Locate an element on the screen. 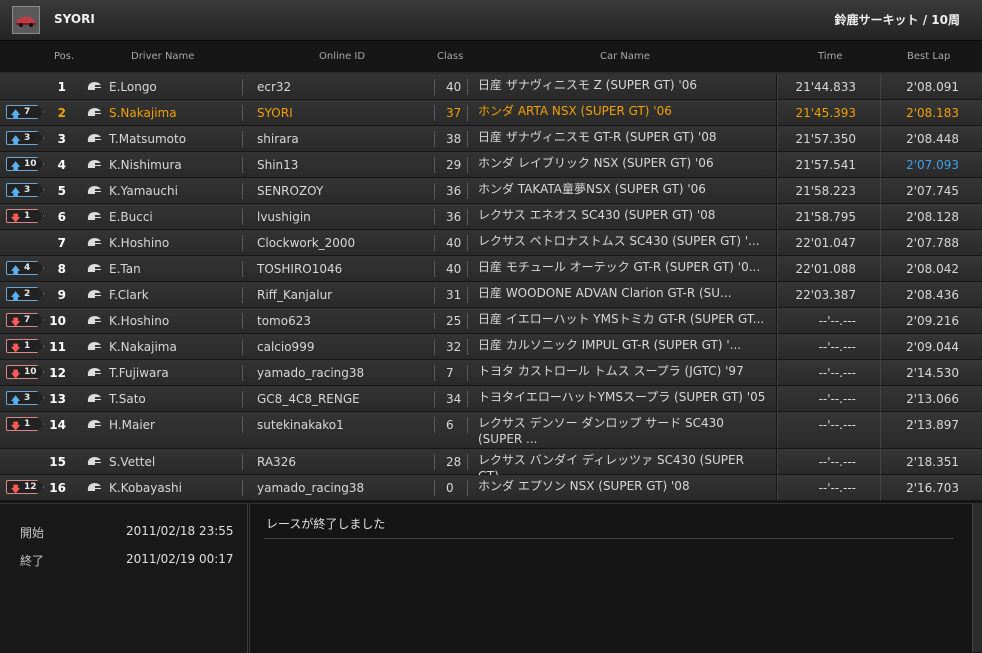 This screenshot has height=653, width=982. col-time: Time is located at coordinates (830, 56).